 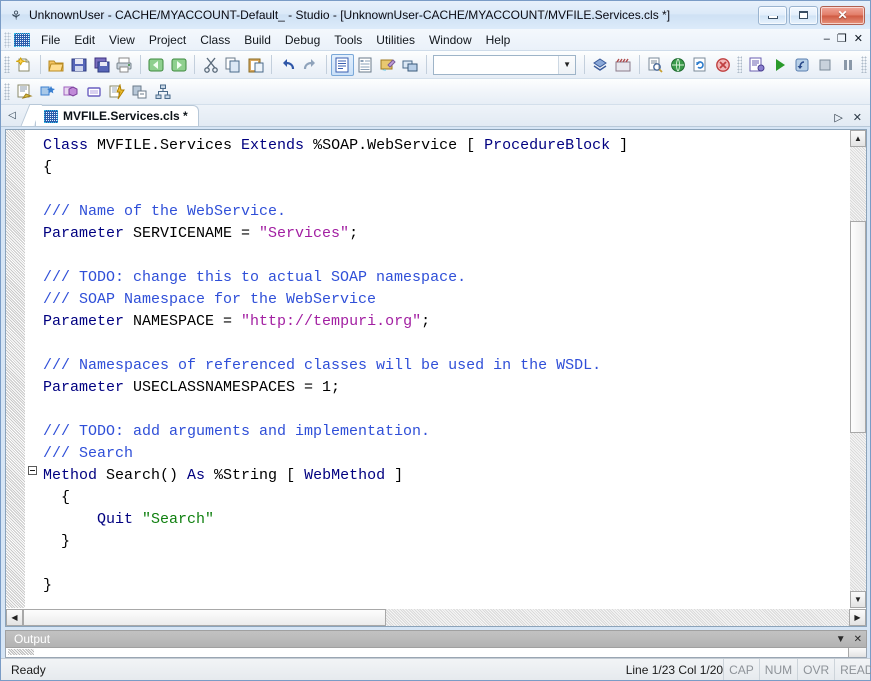 I want to click on code-token: {, so click(x=57, y=497).